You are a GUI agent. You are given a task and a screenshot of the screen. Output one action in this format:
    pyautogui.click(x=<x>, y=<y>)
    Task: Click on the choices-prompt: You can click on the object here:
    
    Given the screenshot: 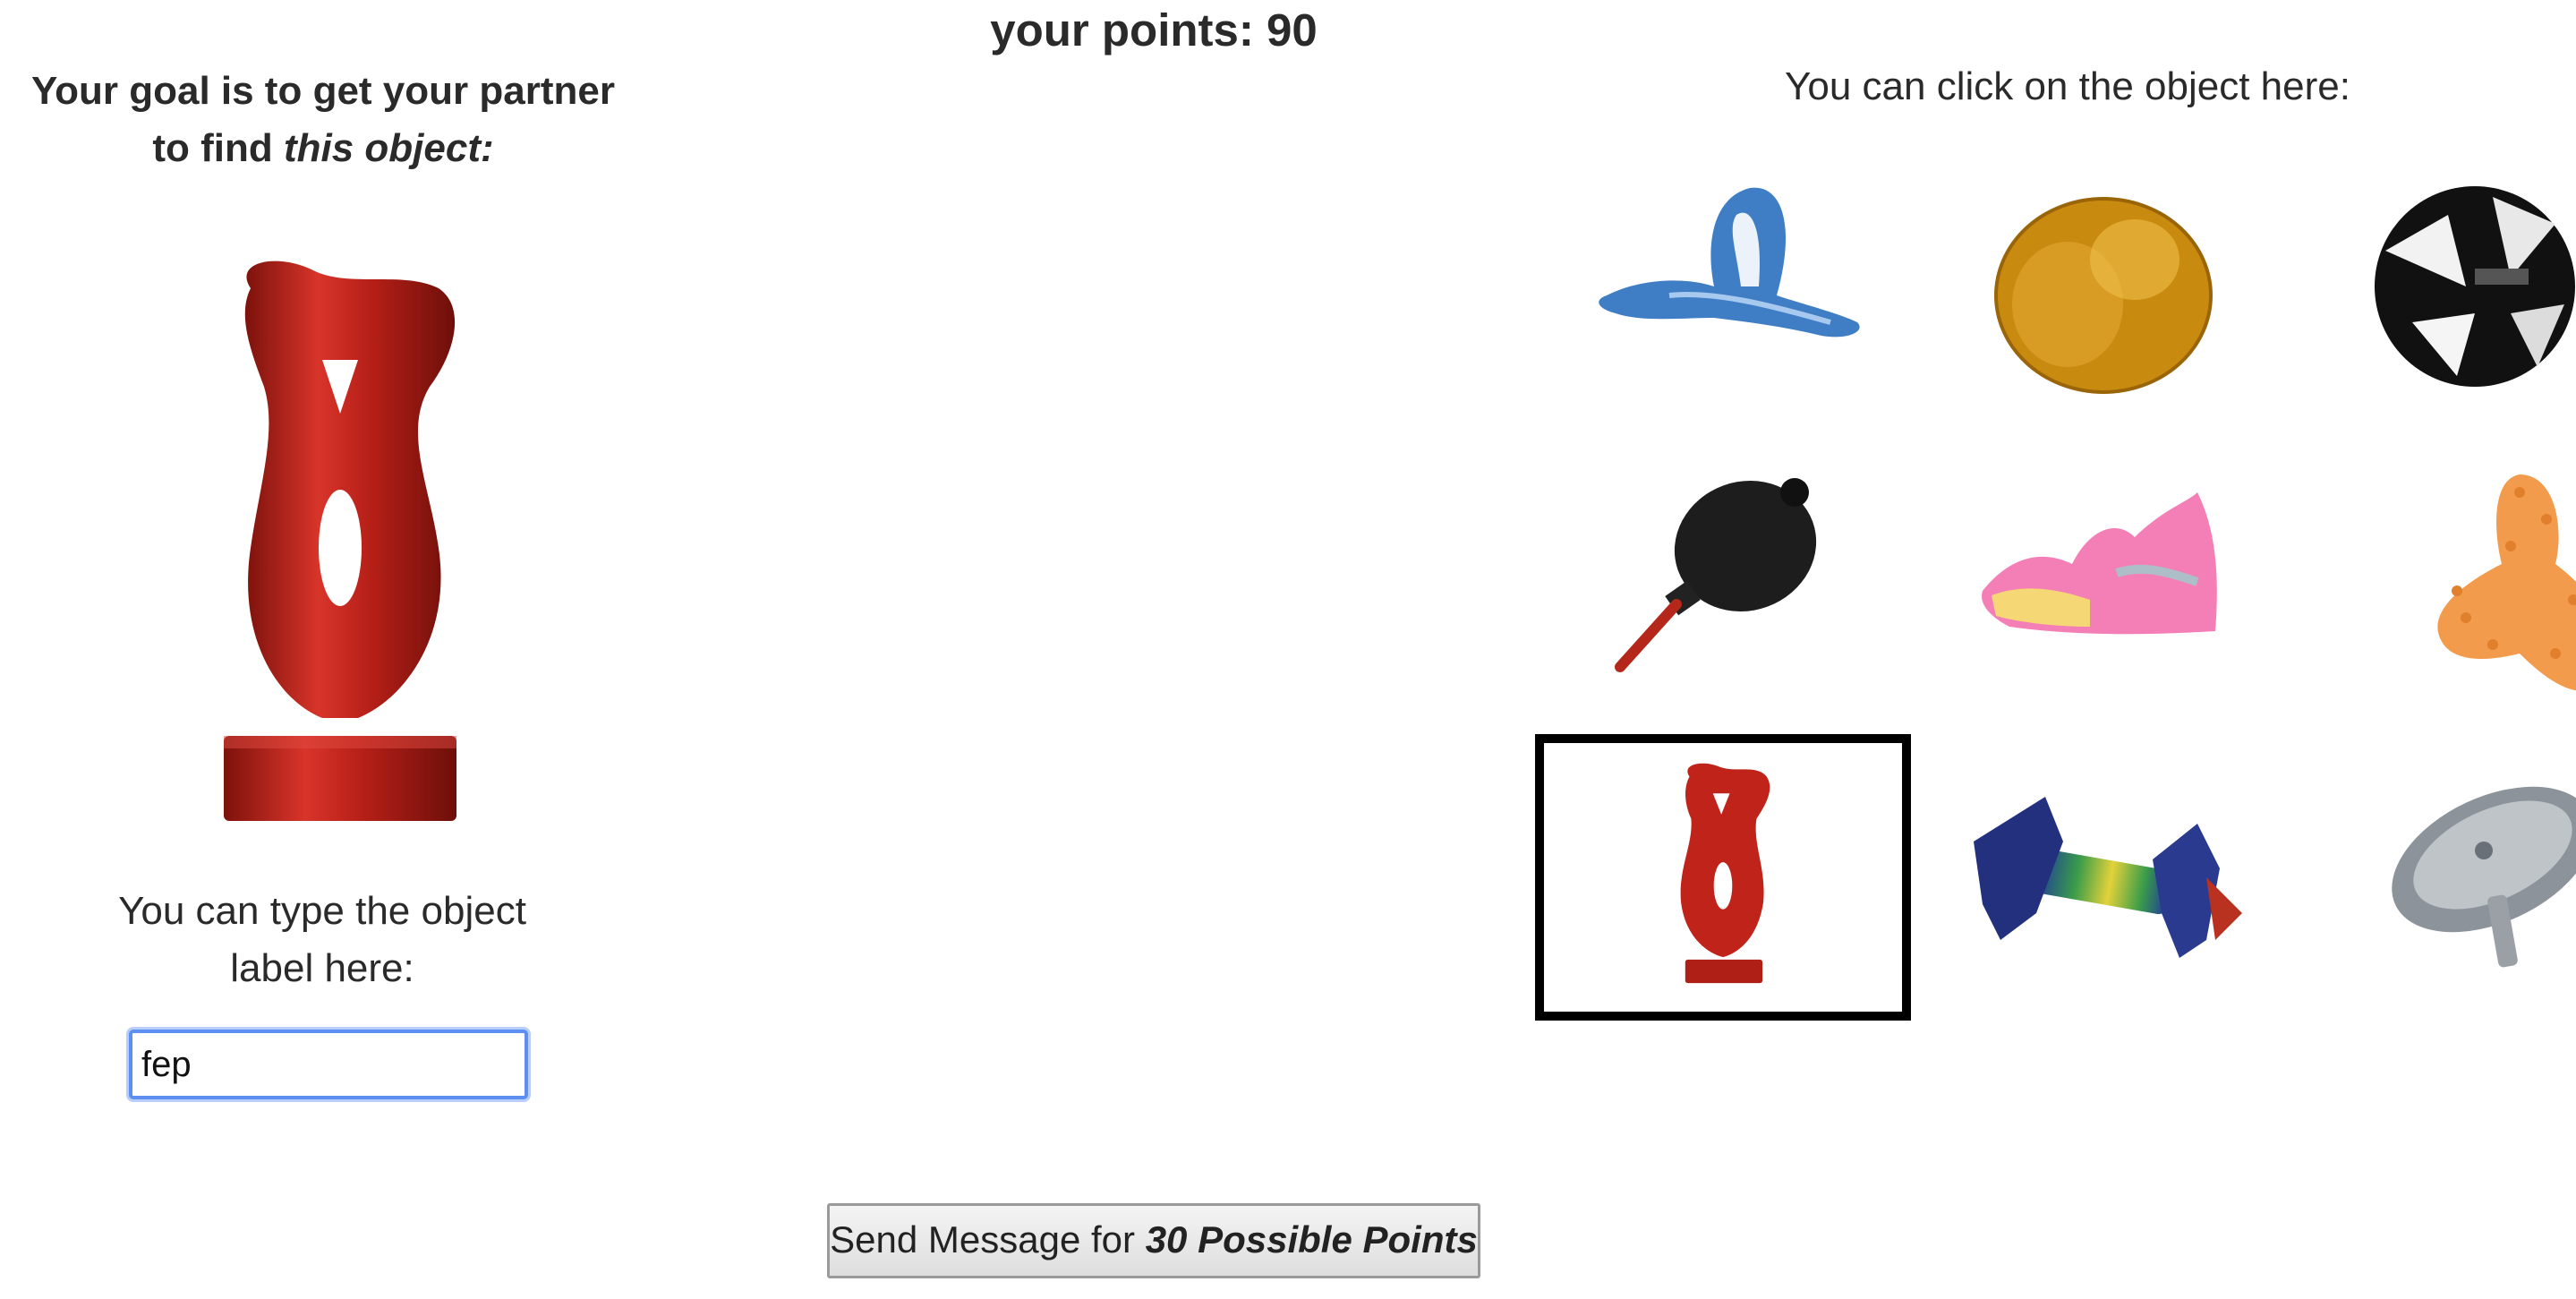 What is the action you would take?
    pyautogui.click(x=2067, y=86)
    